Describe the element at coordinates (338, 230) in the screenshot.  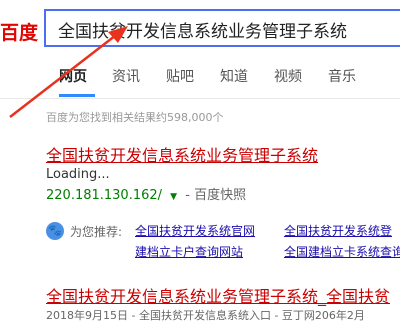
I see `recommend-link: 全国扶贫开发系统登` at that location.